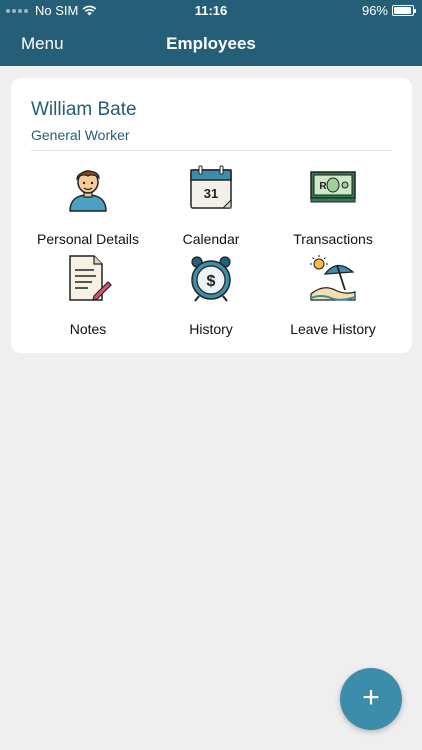 This screenshot has height=750, width=422. What do you see at coordinates (211, 193) in the screenshot?
I see `calendar-day-text: 31` at bounding box center [211, 193].